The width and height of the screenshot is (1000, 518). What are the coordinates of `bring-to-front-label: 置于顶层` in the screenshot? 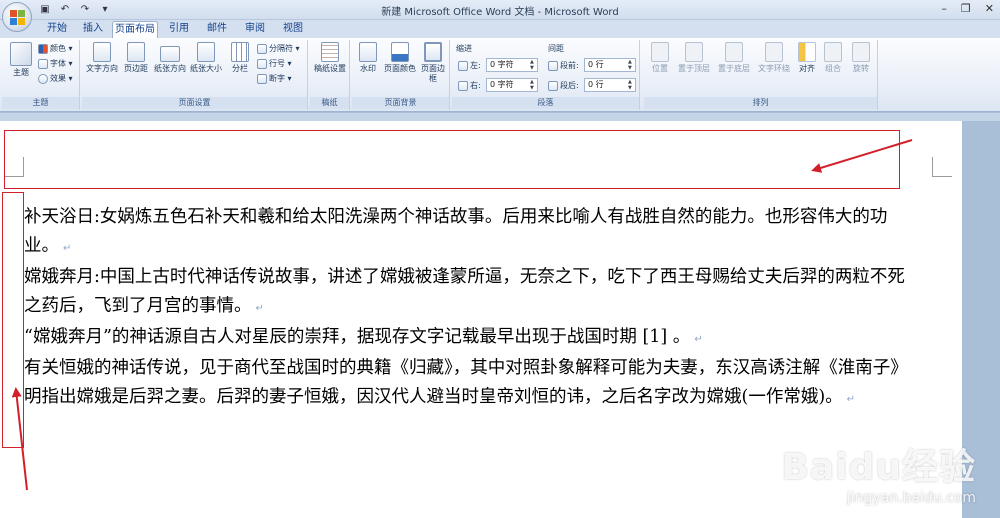 It's located at (694, 68).